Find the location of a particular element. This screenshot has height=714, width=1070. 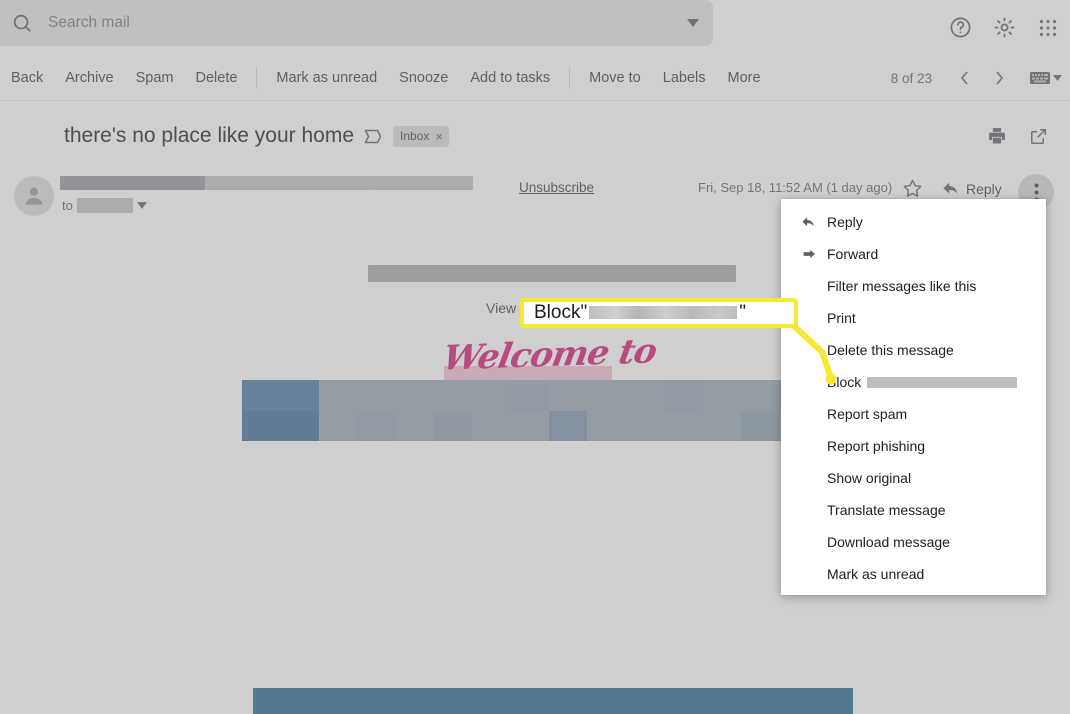

reply-button: Reply is located at coordinates (984, 189).